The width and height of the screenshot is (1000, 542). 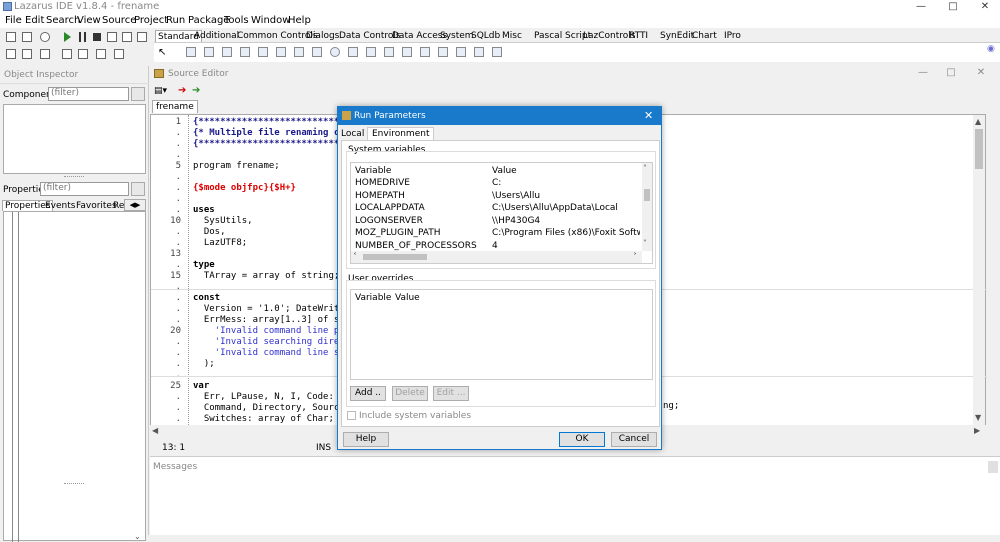 I want to click on tscrollbar-icon, so click(x=389, y=52).